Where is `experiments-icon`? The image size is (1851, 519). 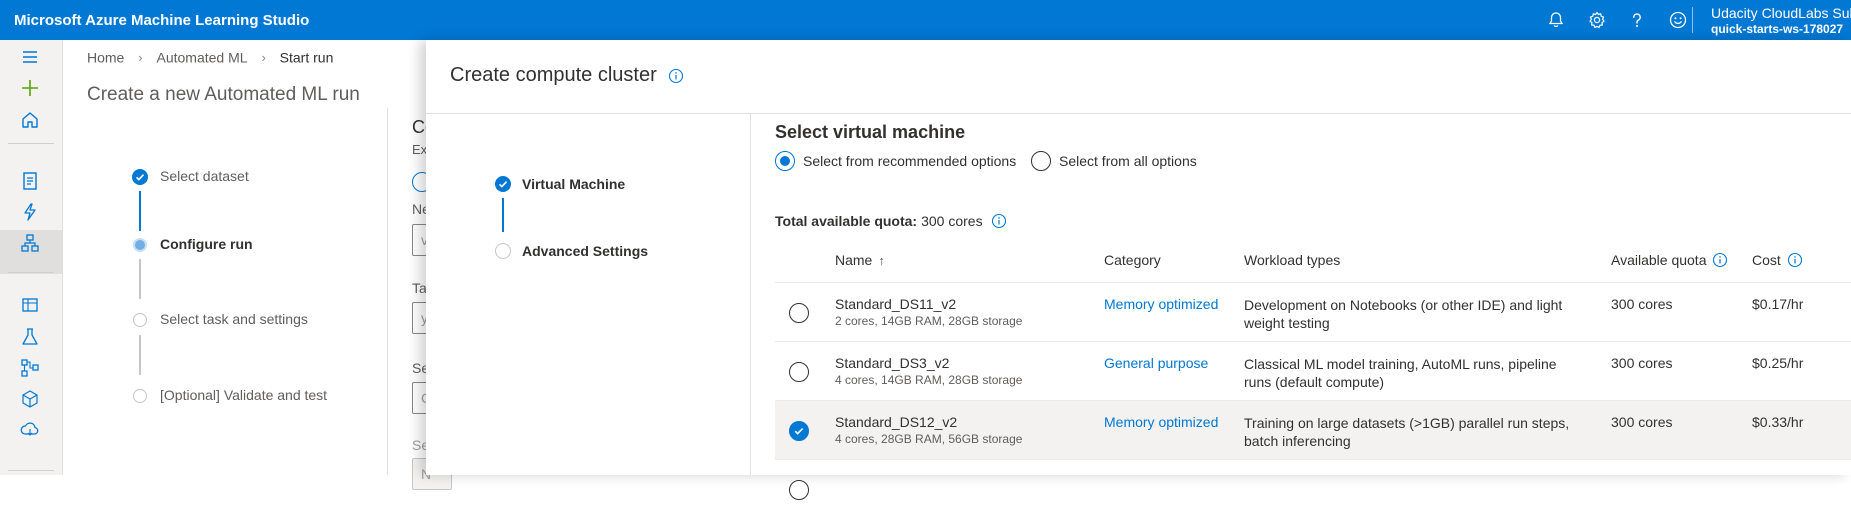
experiments-icon is located at coordinates (30, 337).